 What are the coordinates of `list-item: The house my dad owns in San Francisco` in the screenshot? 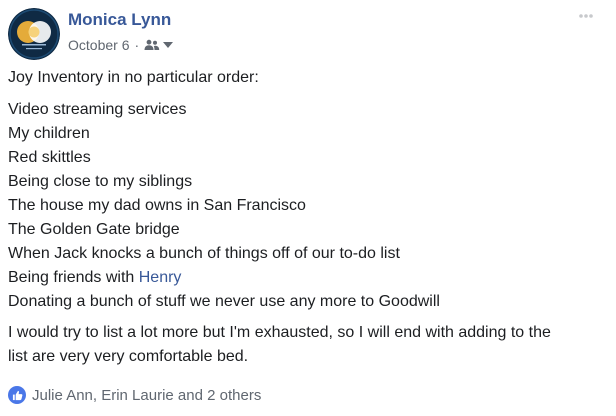 It's located at (157, 205).